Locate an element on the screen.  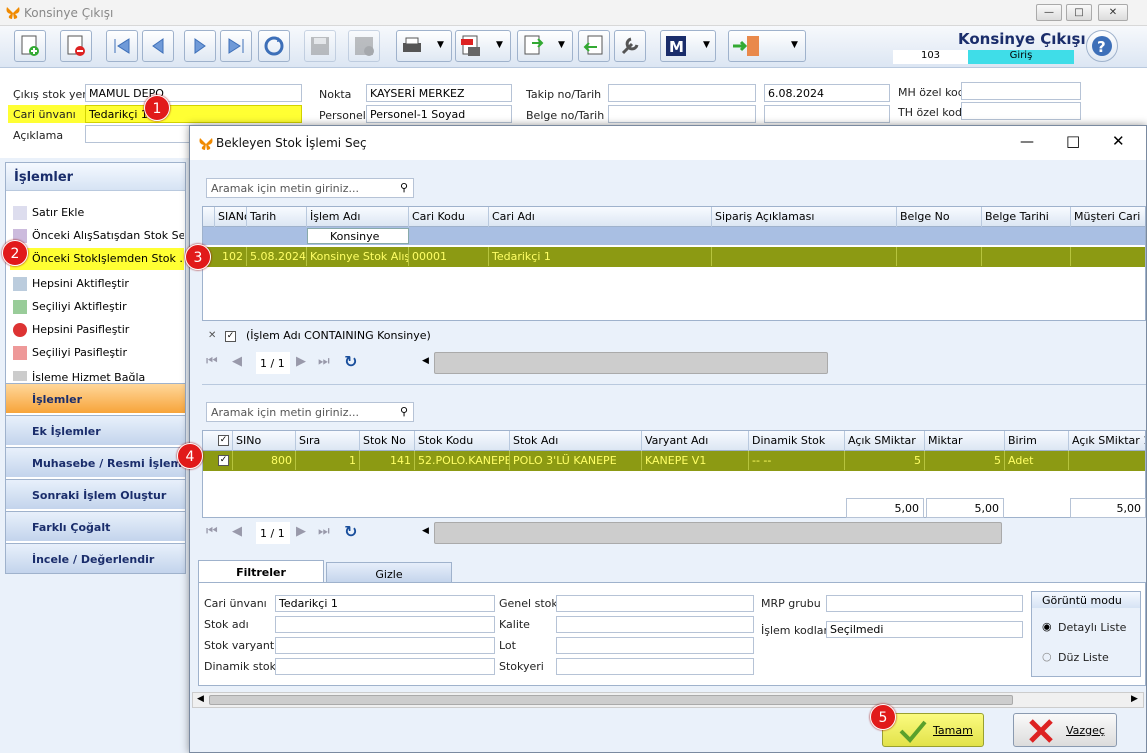
nav-islemler: İşlemler is located at coordinates (95, 398).